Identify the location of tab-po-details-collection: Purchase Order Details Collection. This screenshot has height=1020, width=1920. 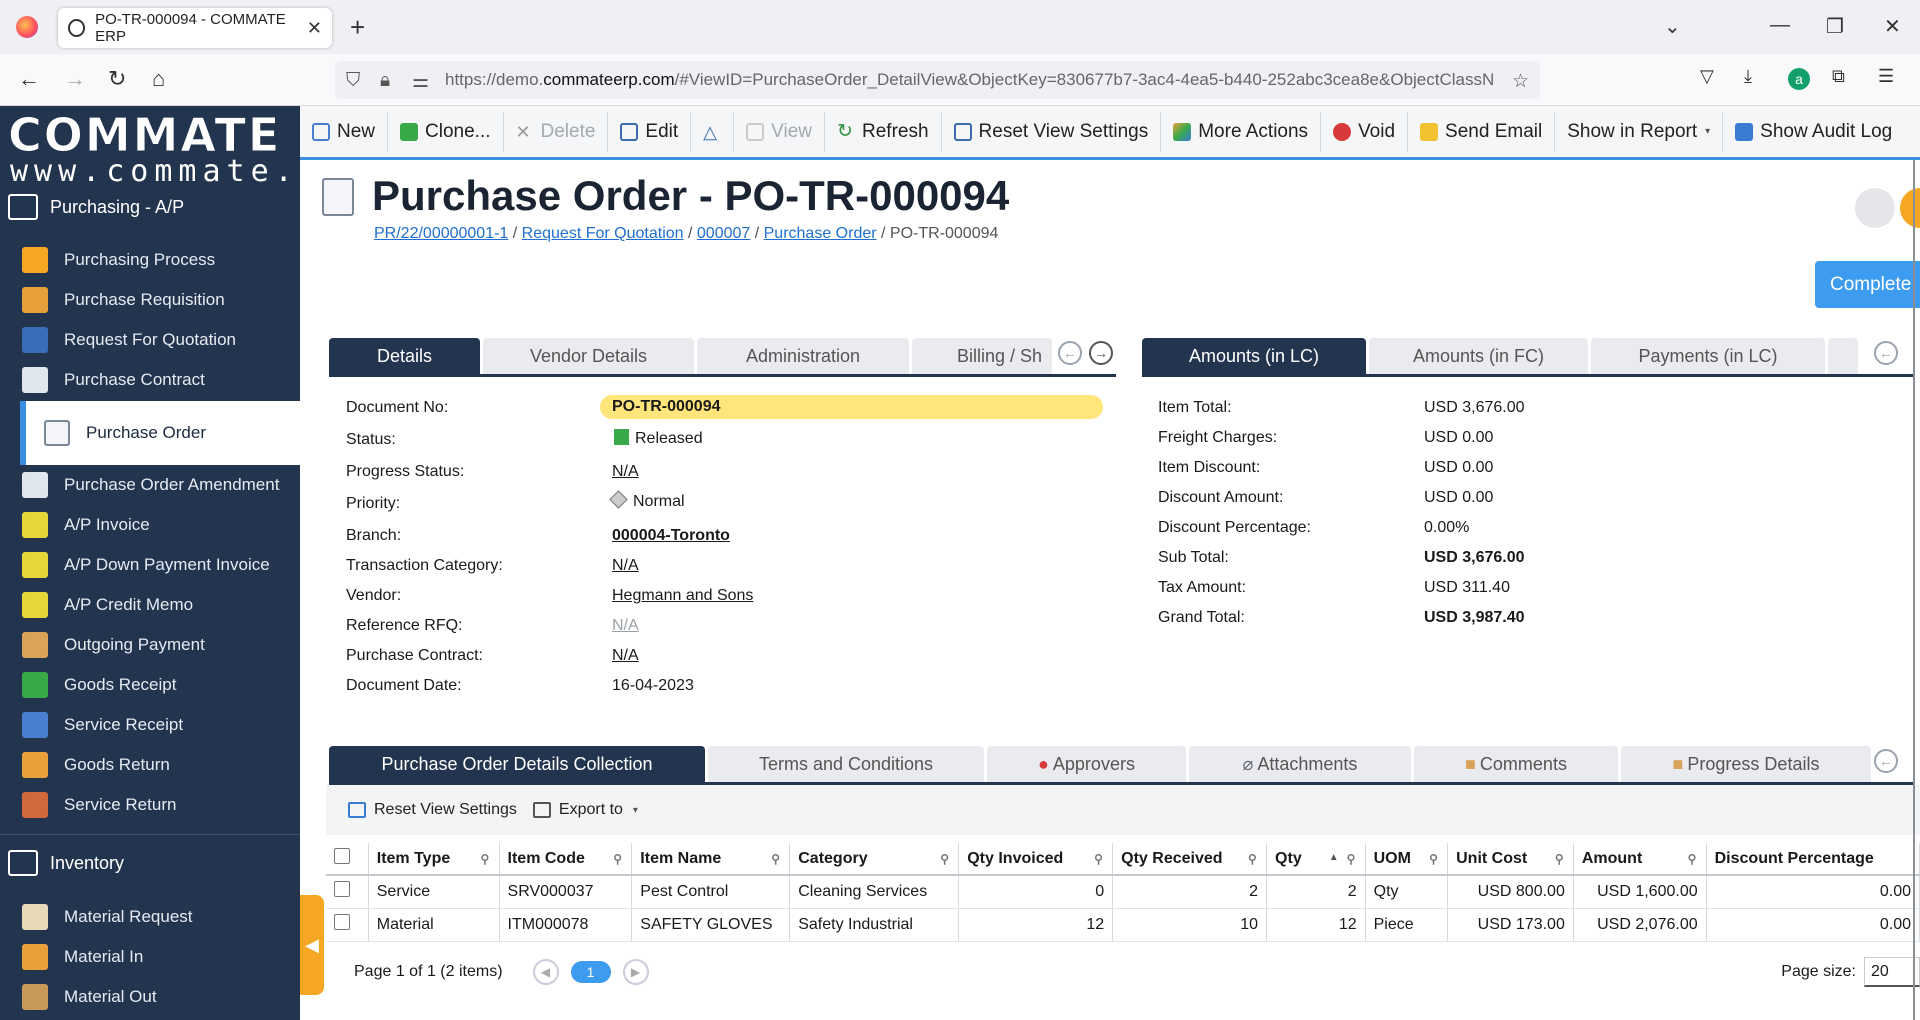
(517, 764).